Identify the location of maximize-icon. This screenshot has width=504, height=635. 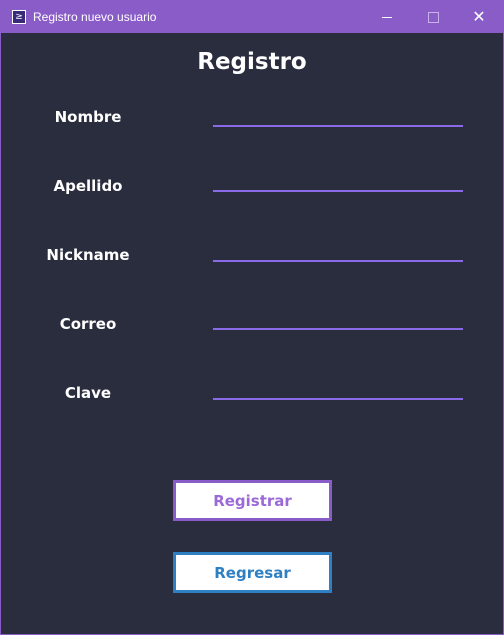
(433, 17).